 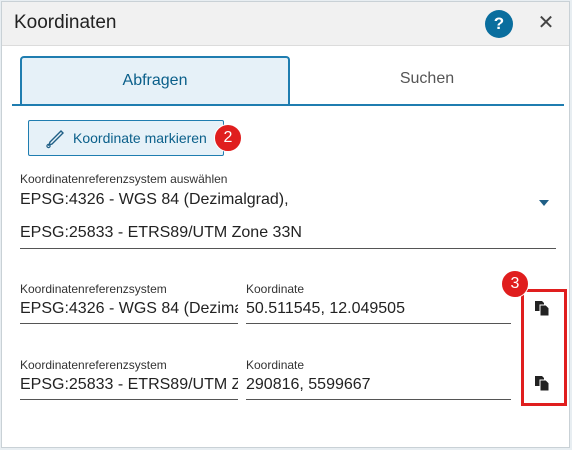 What do you see at coordinates (93, 289) in the screenshot?
I see `row1-crs-label: Koordinatenreferenzsystem` at bounding box center [93, 289].